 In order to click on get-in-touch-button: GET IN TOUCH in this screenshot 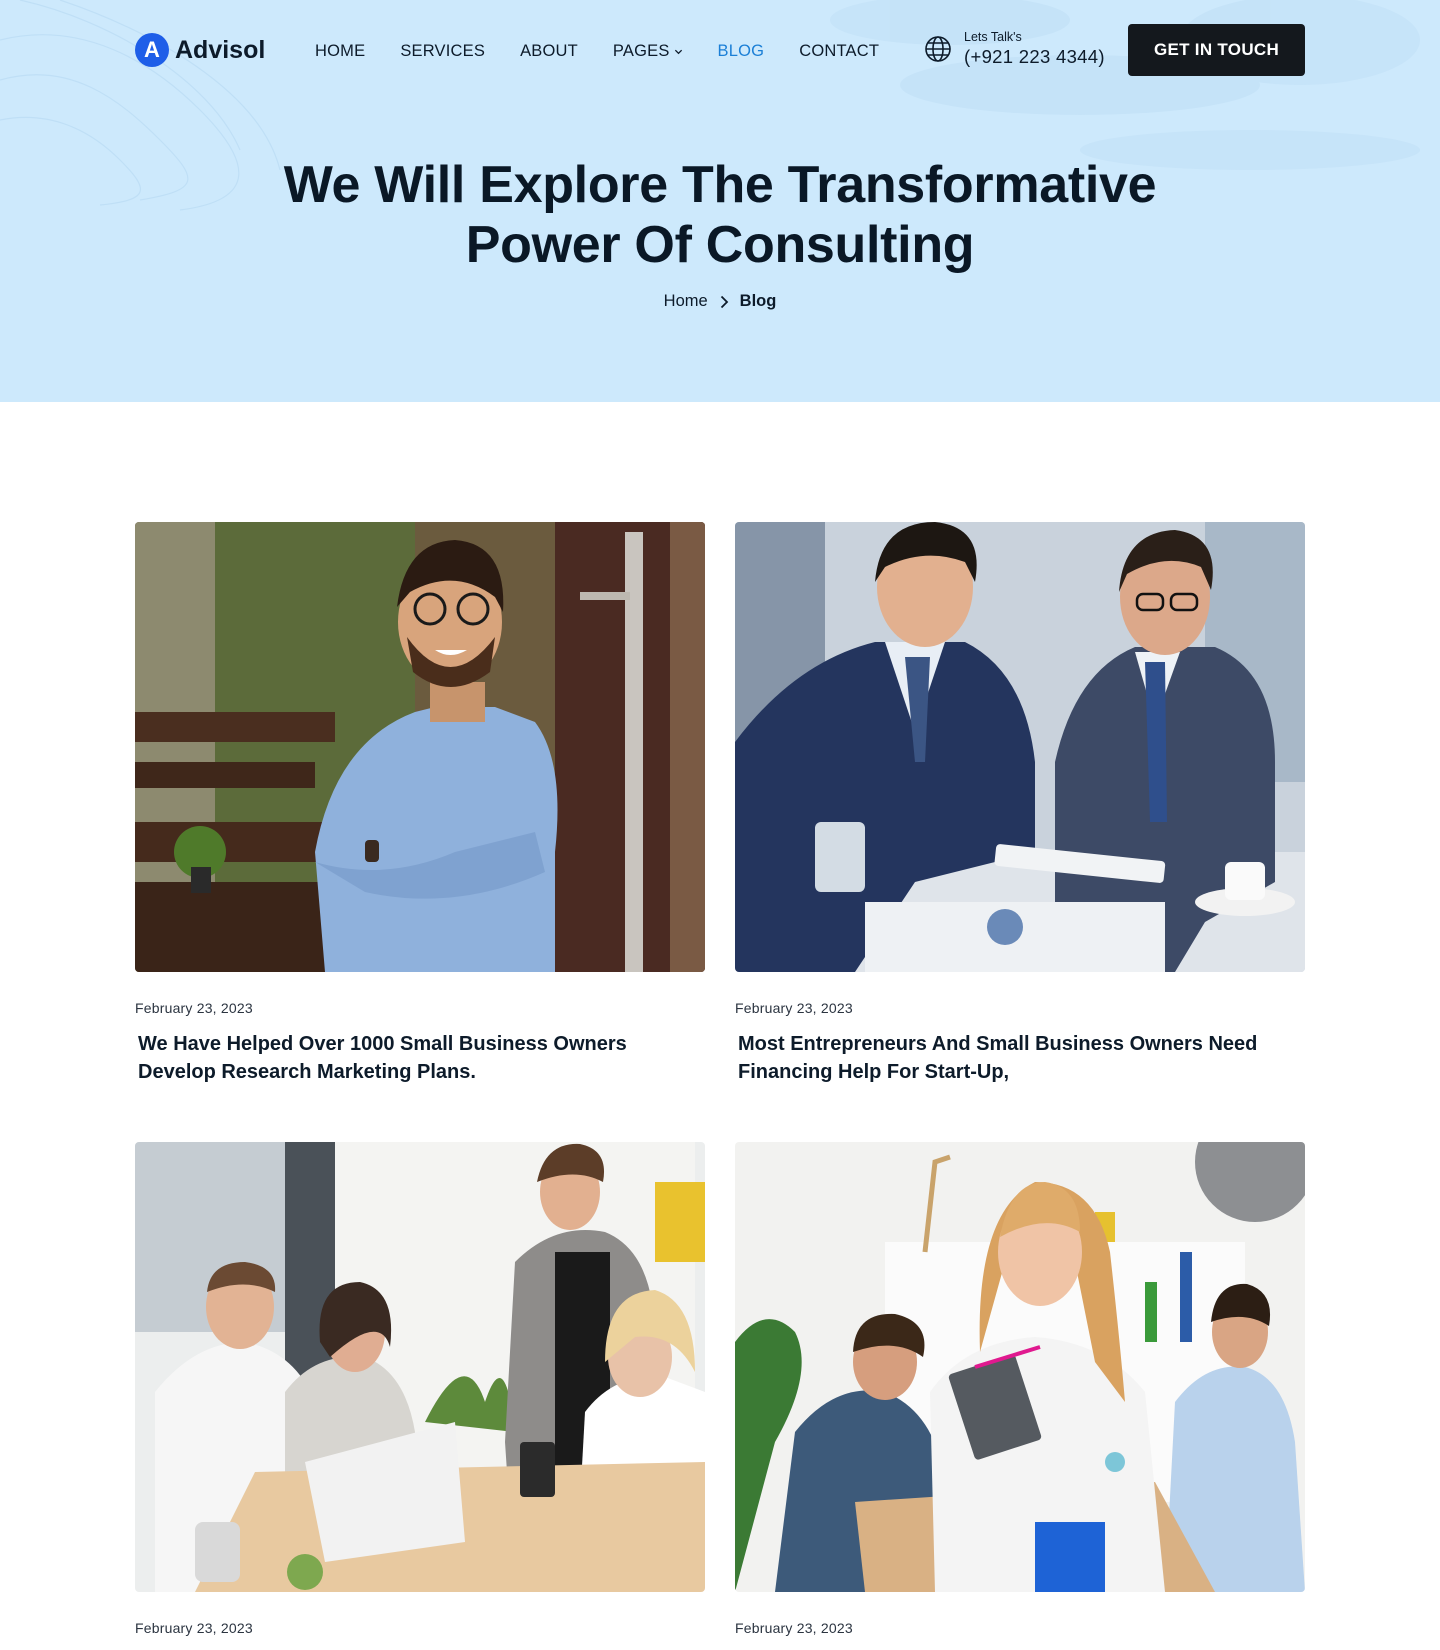, I will do `click(1216, 50)`.